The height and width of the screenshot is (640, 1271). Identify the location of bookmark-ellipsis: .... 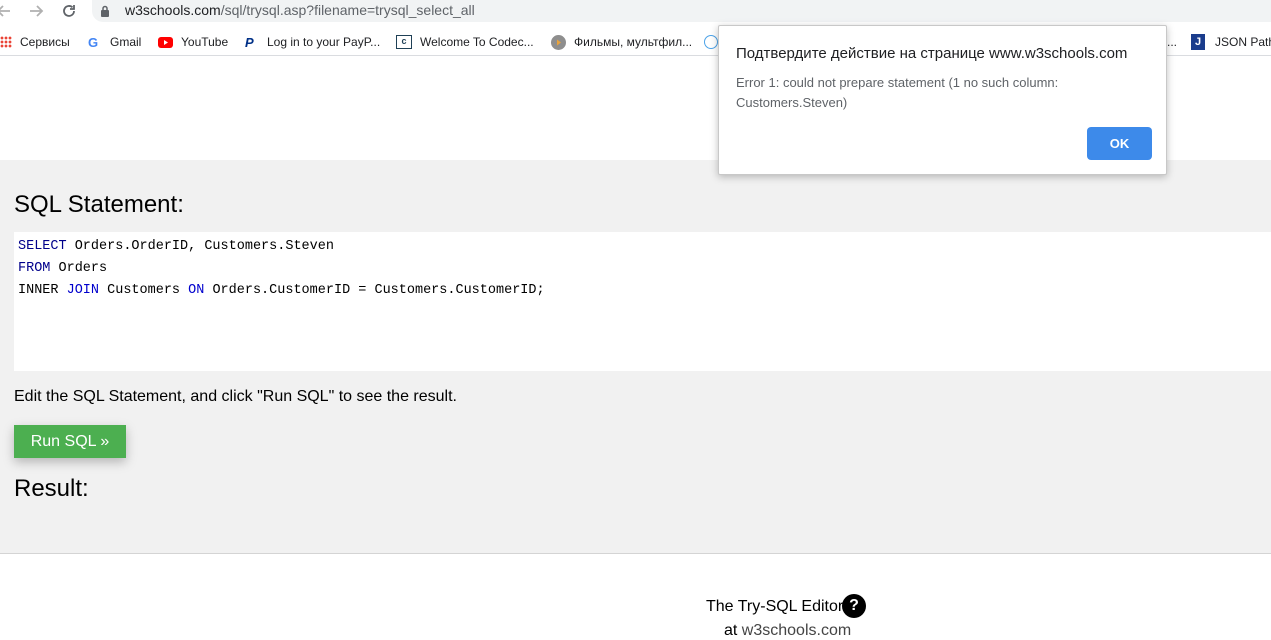
(1172, 42).